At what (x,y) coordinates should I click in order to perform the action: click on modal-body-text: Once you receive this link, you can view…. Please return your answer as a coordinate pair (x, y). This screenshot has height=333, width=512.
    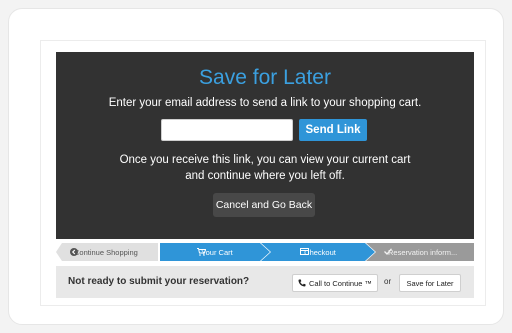
    Looking at the image, I should click on (265, 168).